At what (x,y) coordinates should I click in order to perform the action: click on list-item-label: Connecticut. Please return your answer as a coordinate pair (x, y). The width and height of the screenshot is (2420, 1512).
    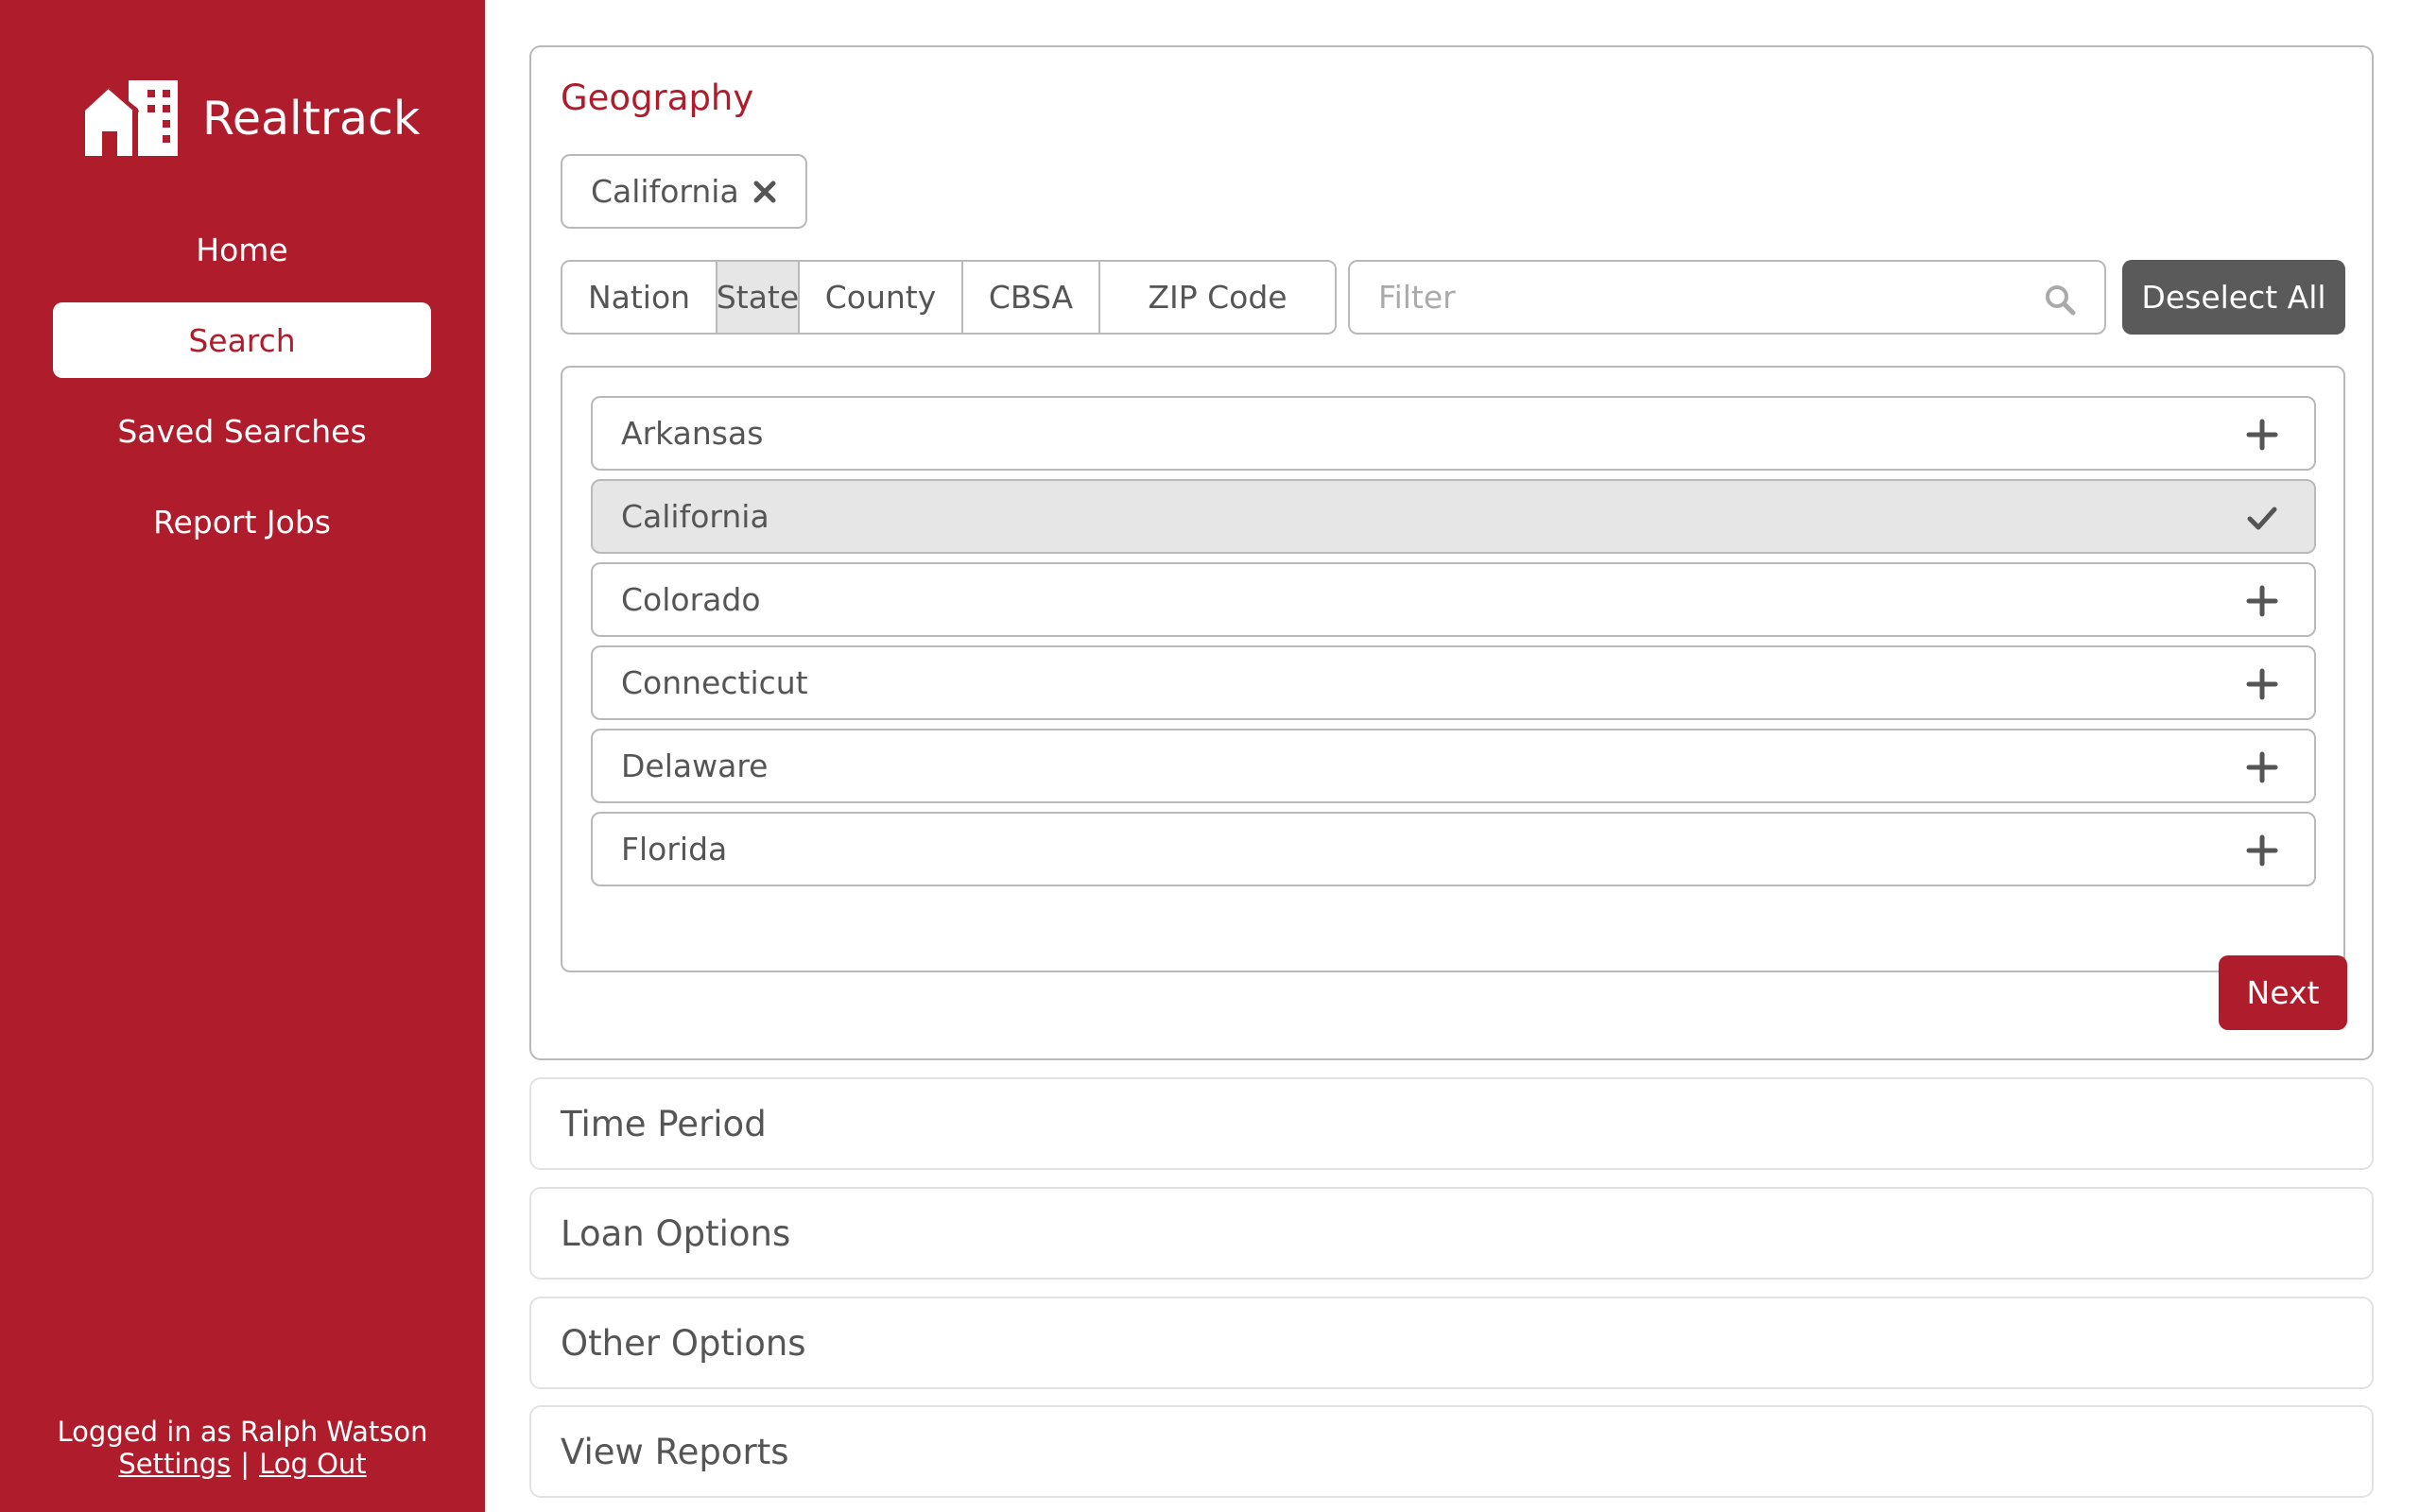
    Looking at the image, I should click on (714, 682).